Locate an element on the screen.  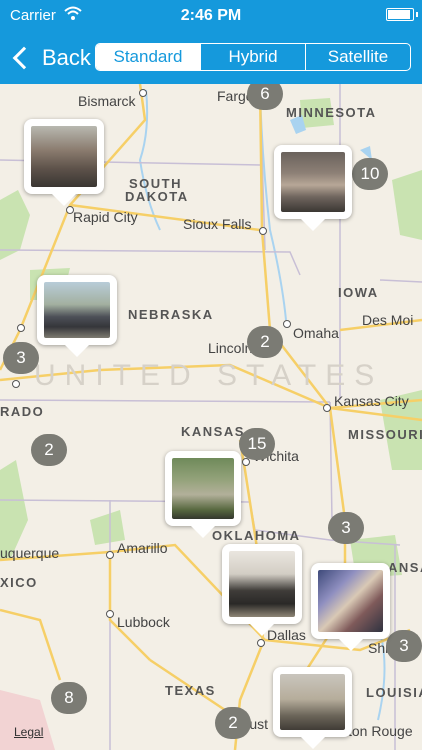
segment-hybrid: Hybrid is located at coordinates (252, 57).